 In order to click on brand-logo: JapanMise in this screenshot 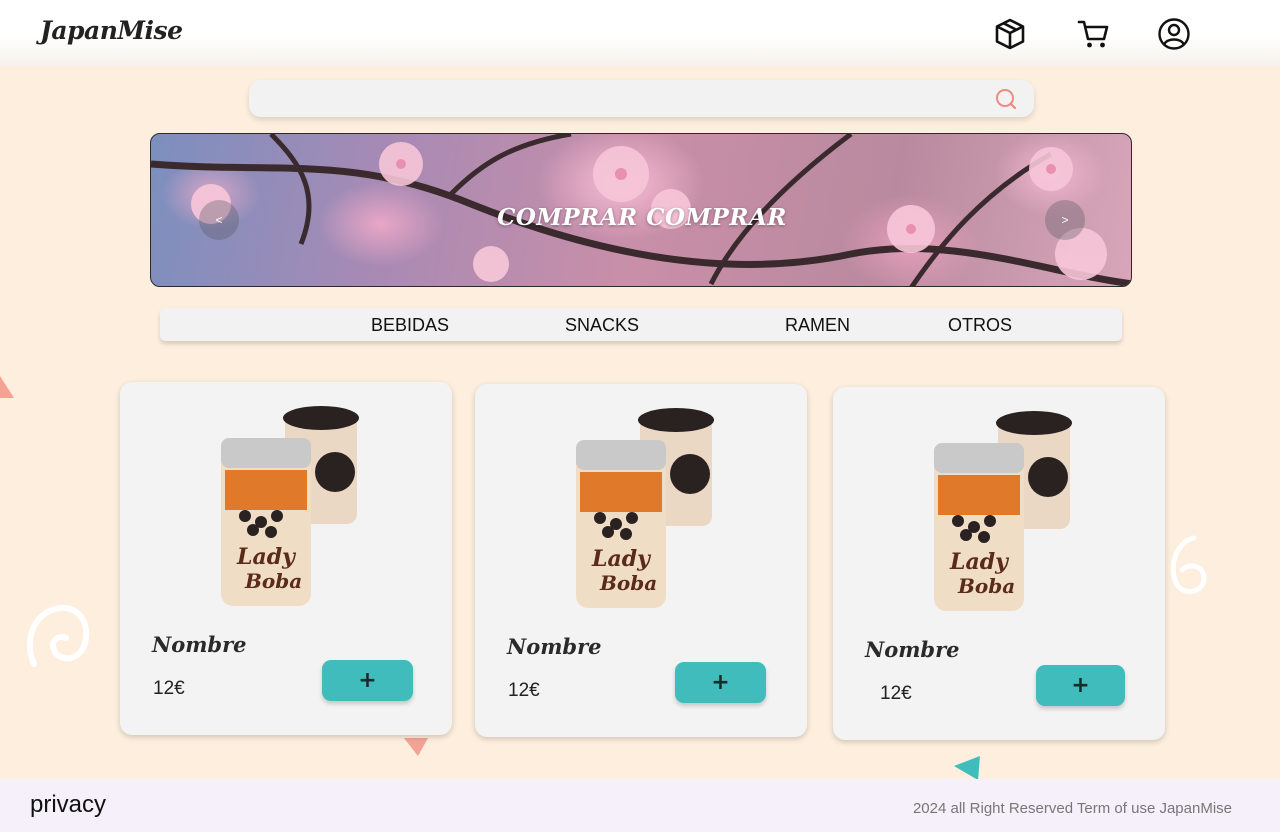, I will do `click(111, 30)`.